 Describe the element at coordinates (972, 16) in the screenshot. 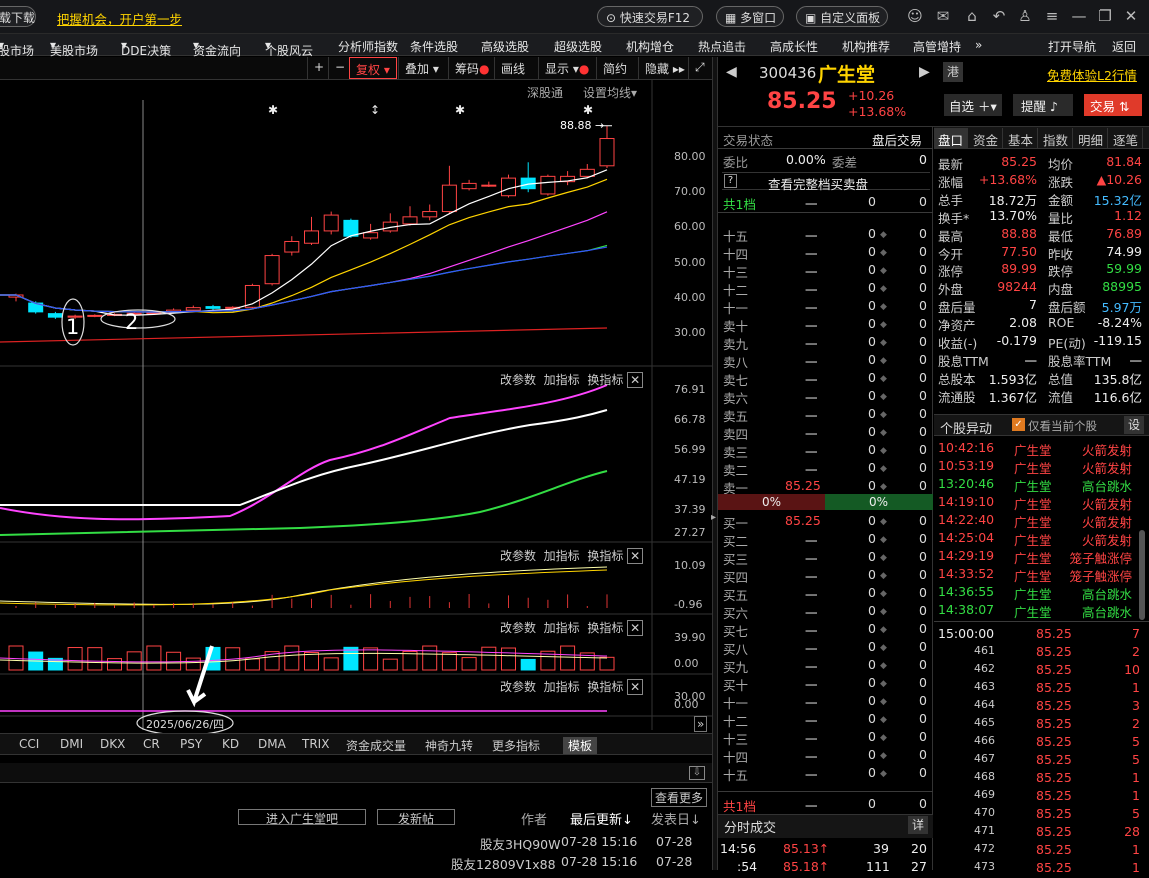

I see `home-icon: ⌂` at that location.